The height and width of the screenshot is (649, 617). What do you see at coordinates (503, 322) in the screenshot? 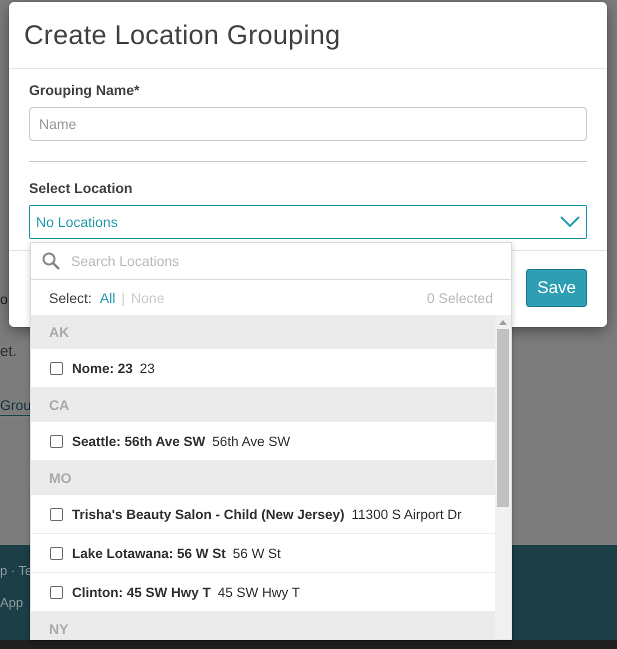
I see `scroll-up-icon` at bounding box center [503, 322].